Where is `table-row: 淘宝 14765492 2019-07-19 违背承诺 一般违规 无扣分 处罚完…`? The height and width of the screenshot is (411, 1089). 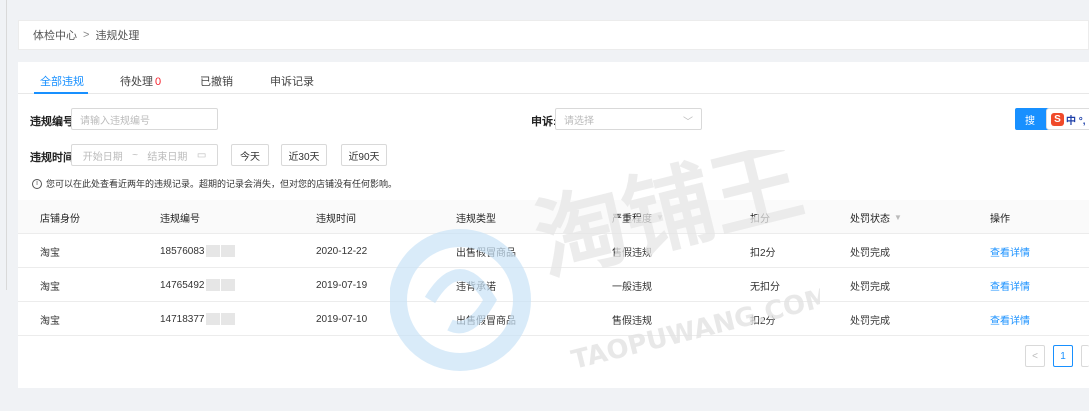 table-row: 淘宝 14765492 2019-07-19 违背承诺 一般违规 无扣分 处罚完… is located at coordinates (553, 285).